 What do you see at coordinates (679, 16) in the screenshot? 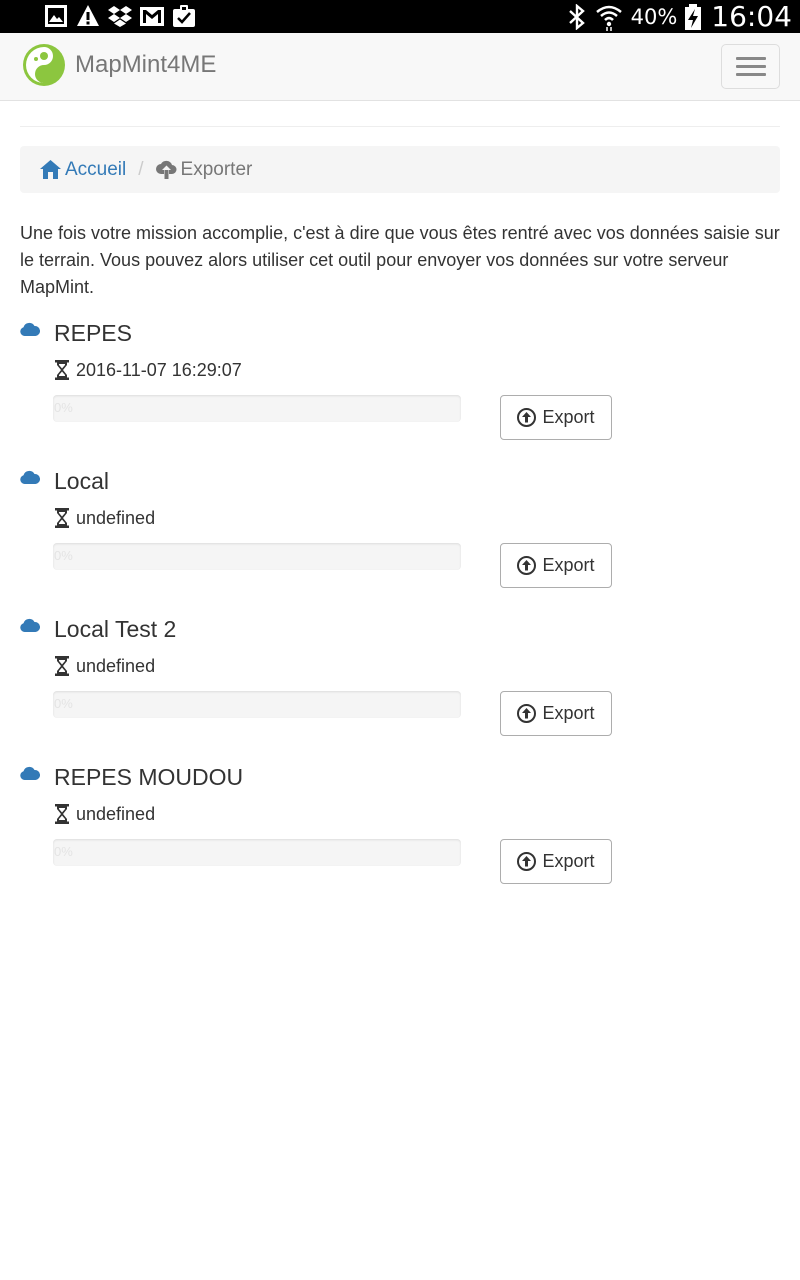
I see `system-icons: 40% 16:04` at bounding box center [679, 16].